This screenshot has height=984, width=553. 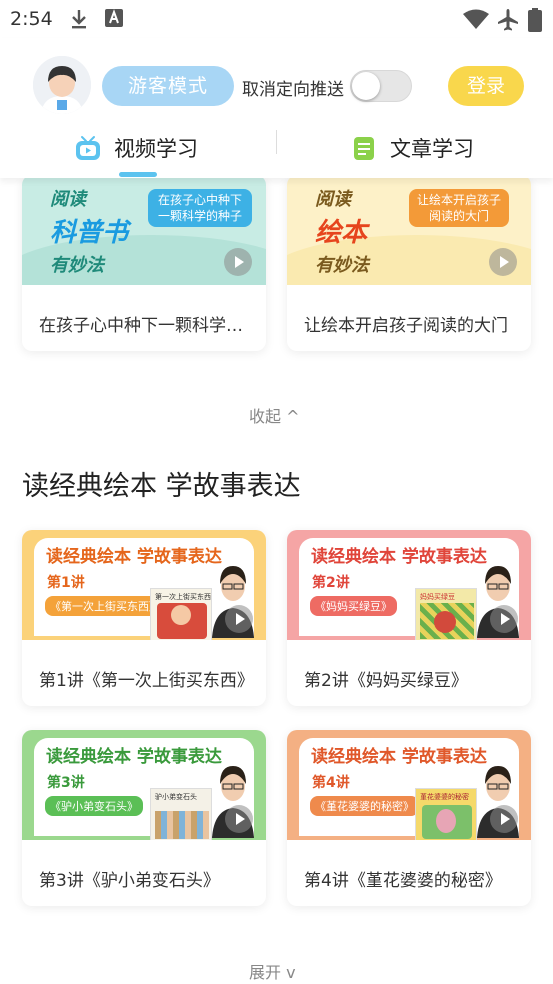 What do you see at coordinates (409, 785) in the screenshot?
I see `card-thumbnail: 读经典绘本 学故事表达 第4讲 《堇花婆婆的秘密》 堇花婆婆的秘密` at bounding box center [409, 785].